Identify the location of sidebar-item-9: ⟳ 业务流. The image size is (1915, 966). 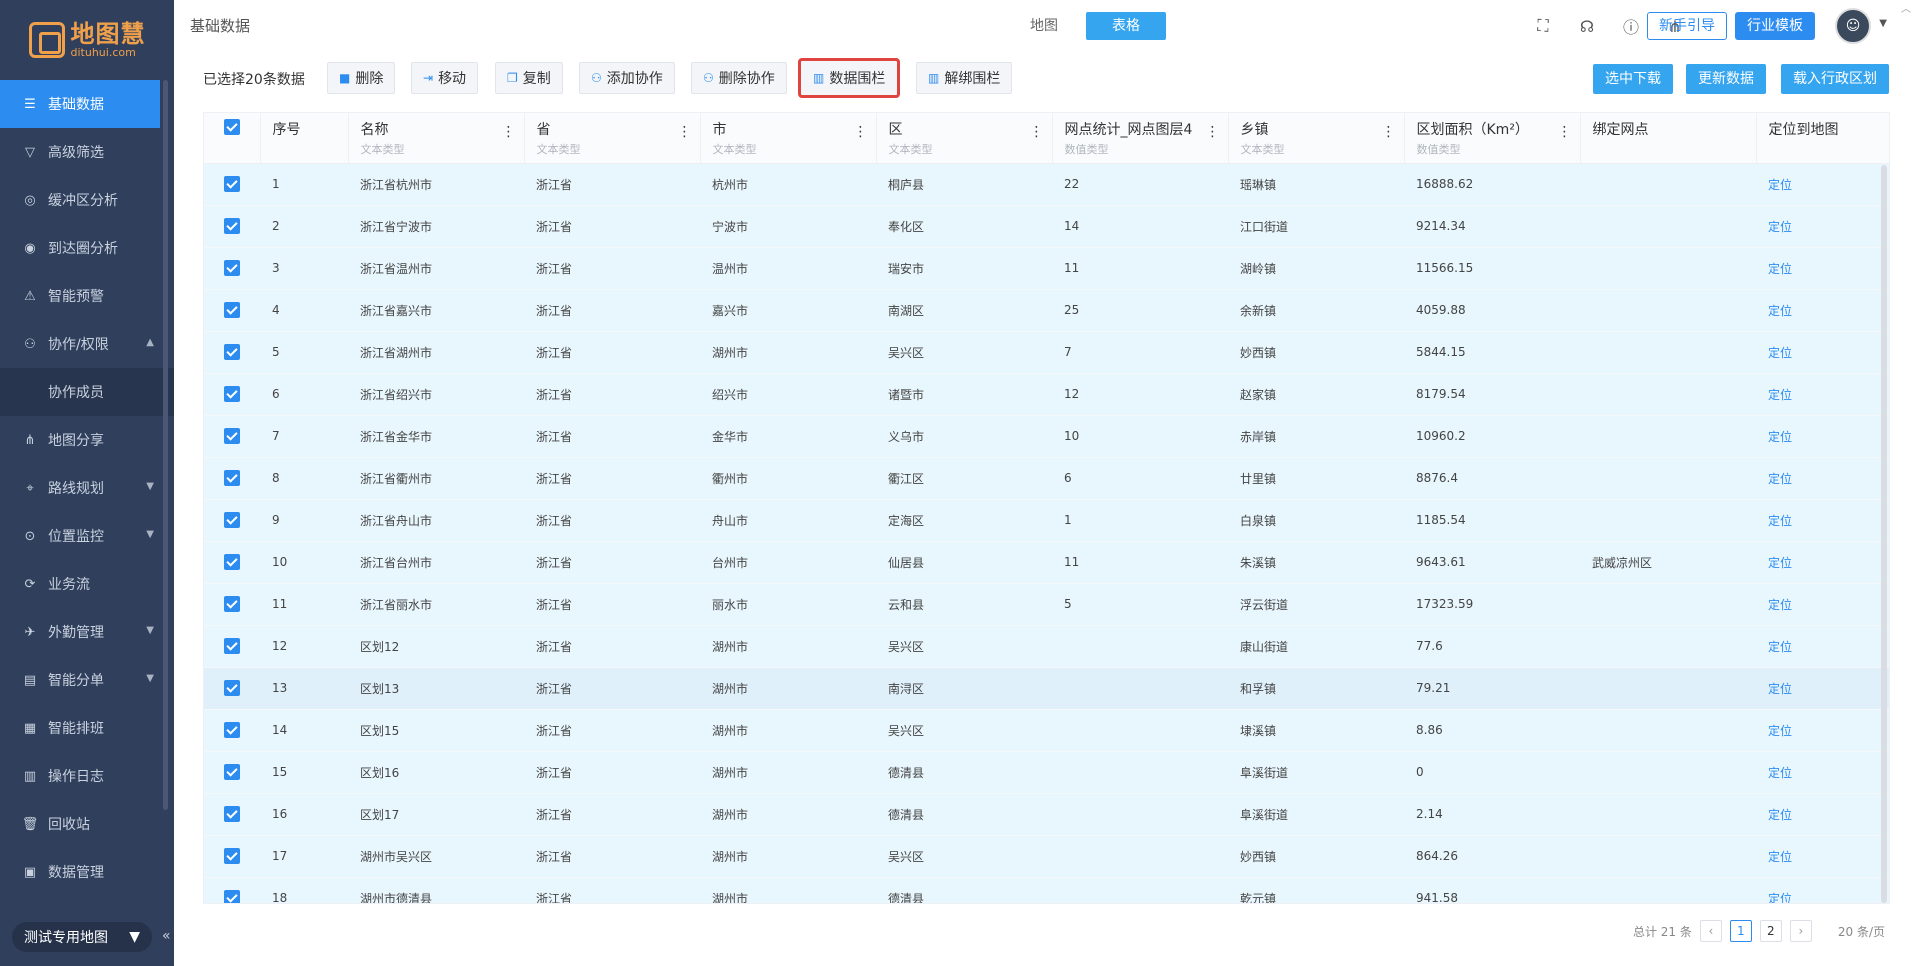
(87, 584).